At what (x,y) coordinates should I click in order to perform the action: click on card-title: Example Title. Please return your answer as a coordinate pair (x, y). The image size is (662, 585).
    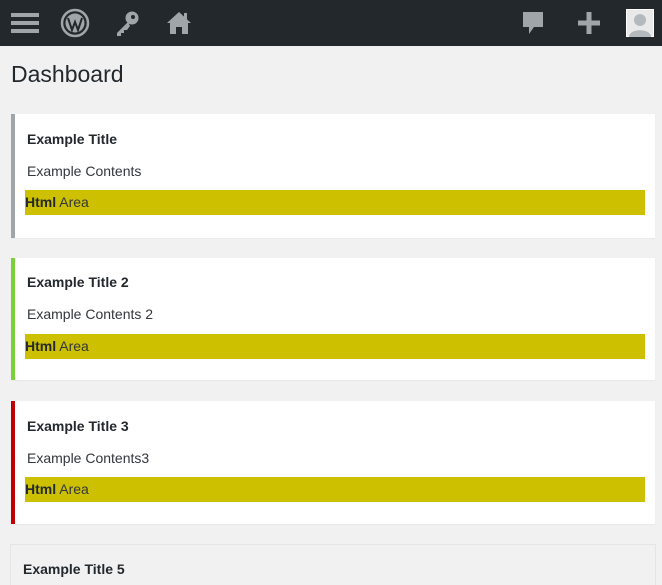
    Looking at the image, I should click on (72, 139).